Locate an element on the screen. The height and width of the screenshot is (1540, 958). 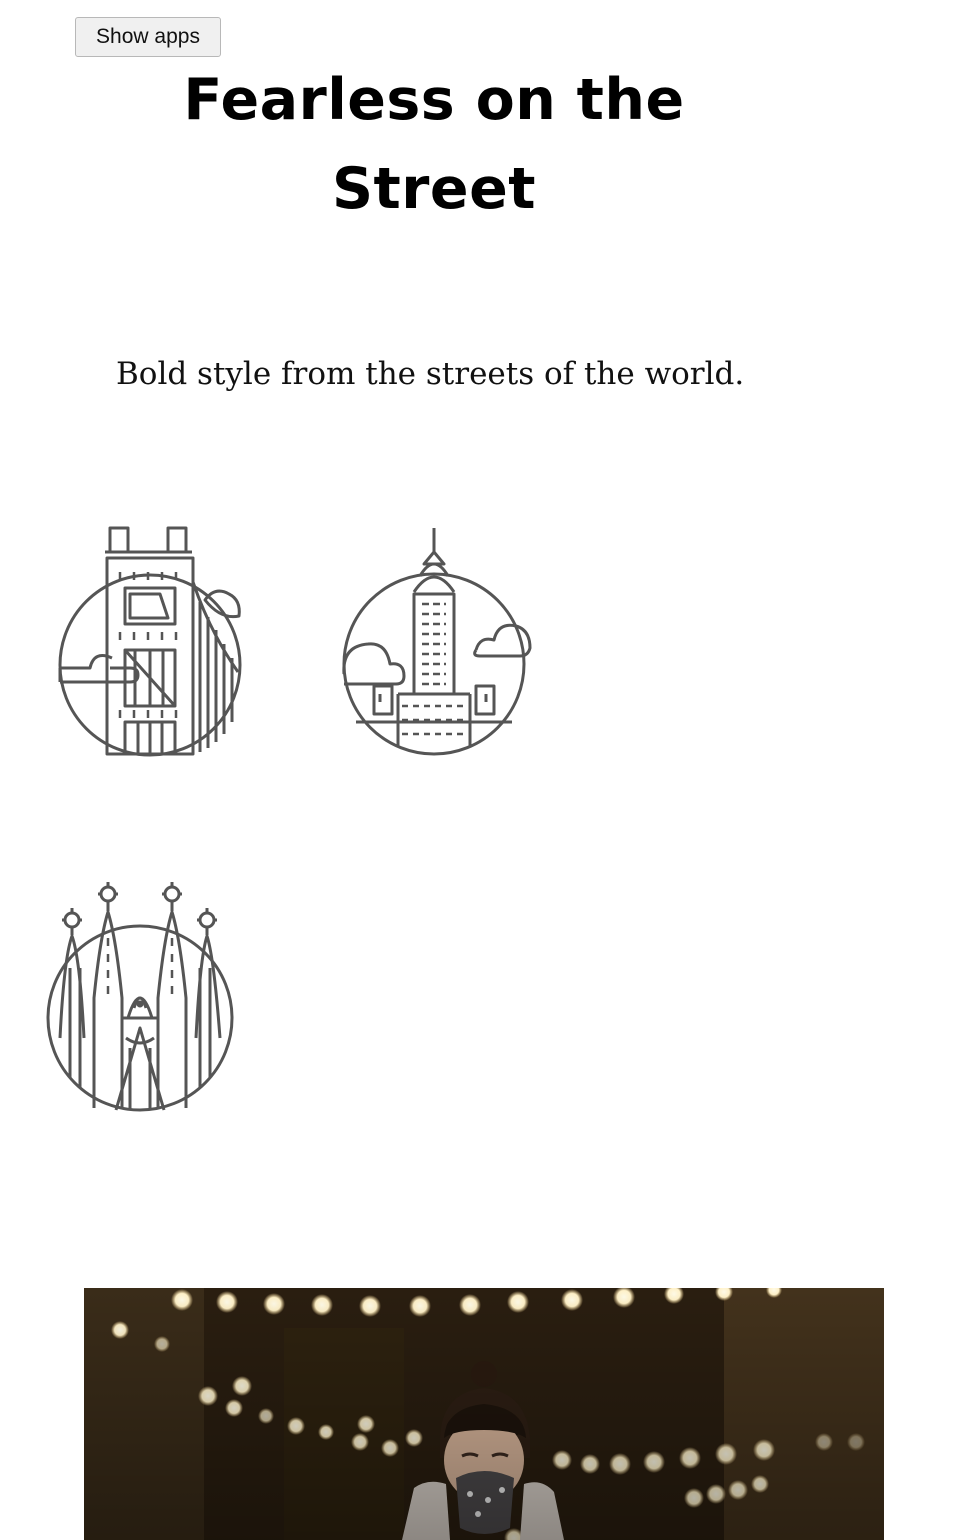
sagrada-familia-icon is located at coordinates (140, 998).